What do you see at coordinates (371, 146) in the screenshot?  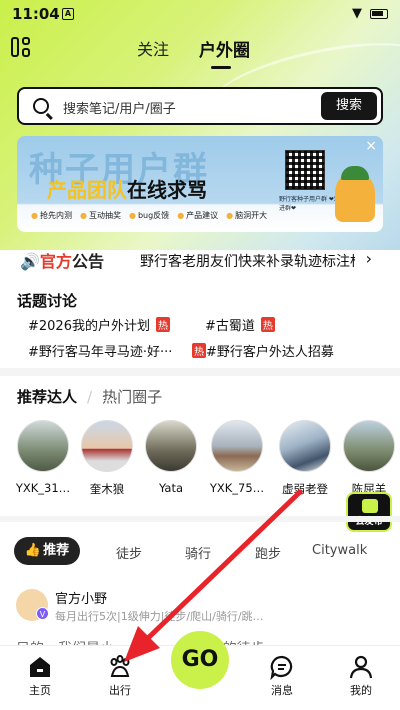 I see `banner-close-icon: ×` at bounding box center [371, 146].